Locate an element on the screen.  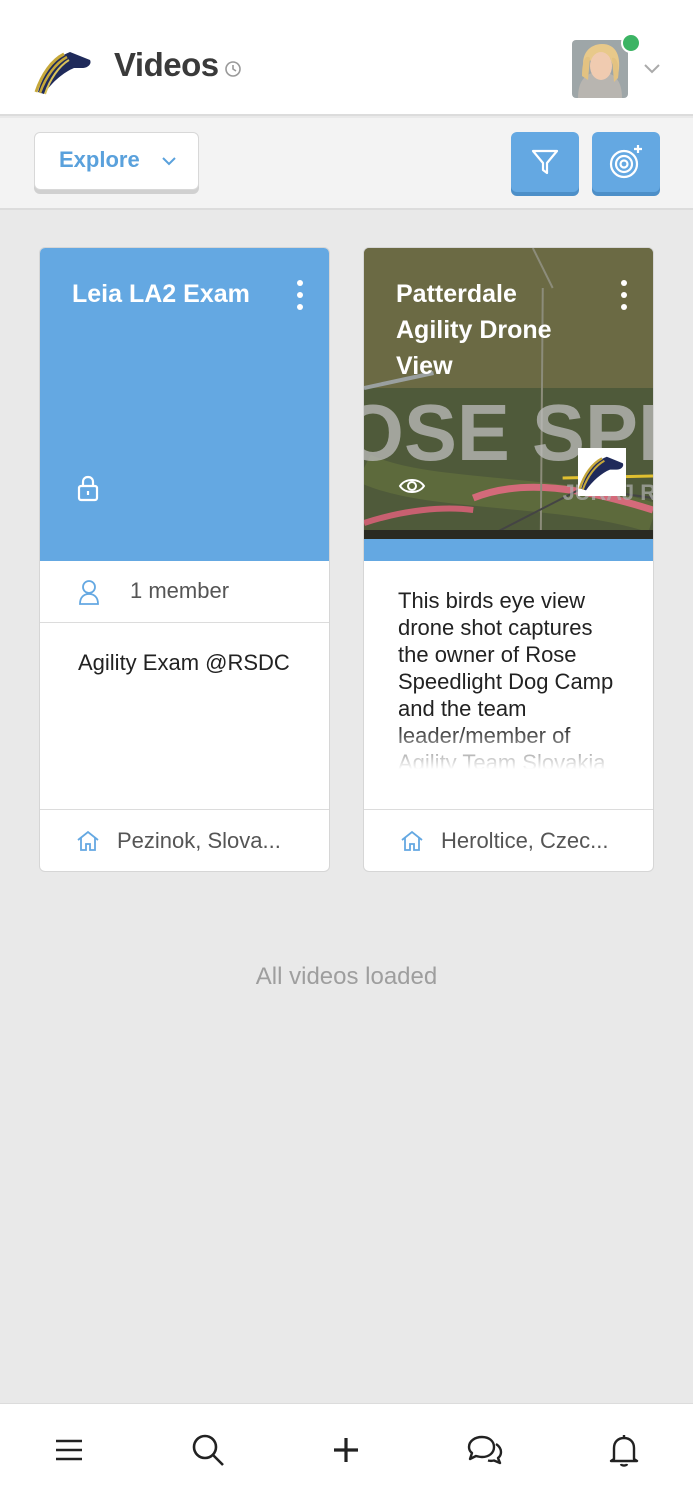
page-title: Videos is located at coordinates (166, 64).